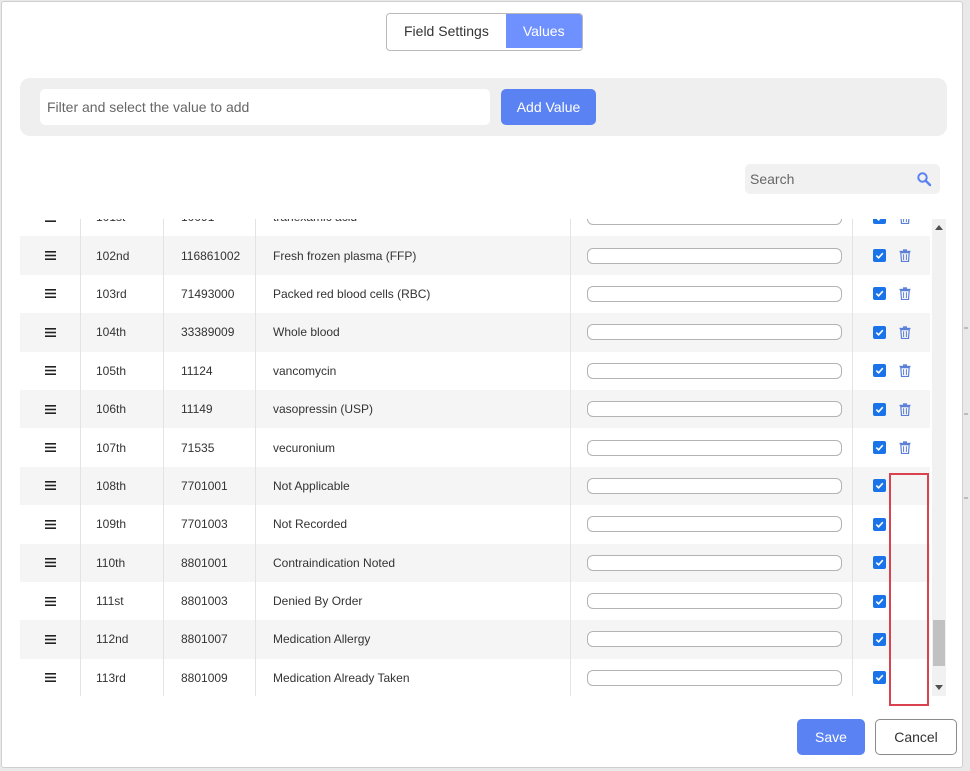 This screenshot has height=771, width=970. I want to click on save-button: Save, so click(831, 737).